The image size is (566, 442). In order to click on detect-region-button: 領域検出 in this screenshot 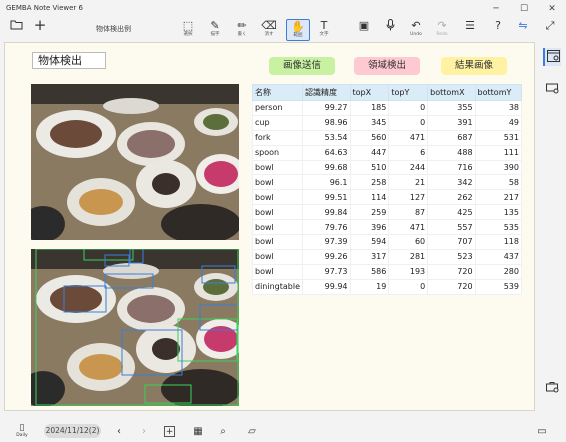, I will do `click(387, 66)`.